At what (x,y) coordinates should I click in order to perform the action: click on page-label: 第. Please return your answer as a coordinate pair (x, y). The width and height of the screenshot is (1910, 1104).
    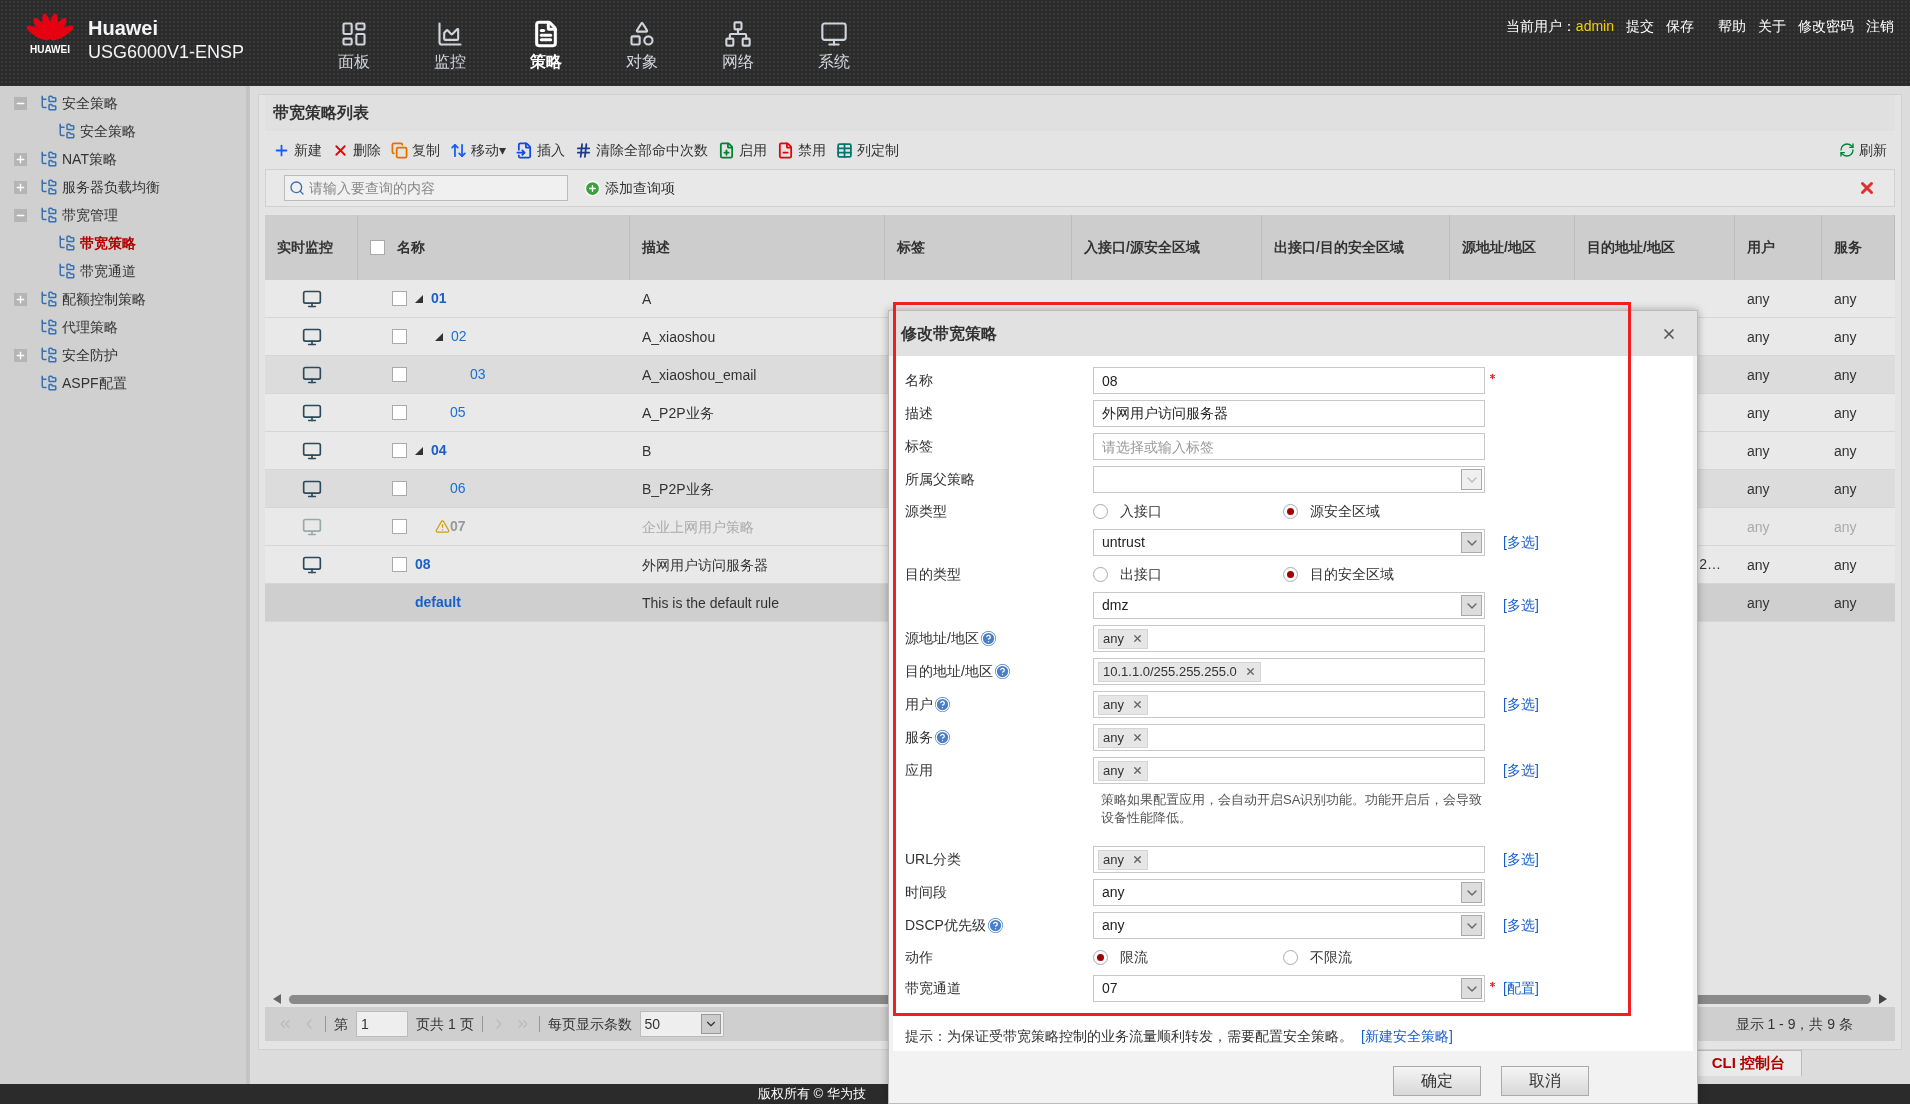
    Looking at the image, I should click on (341, 1024).